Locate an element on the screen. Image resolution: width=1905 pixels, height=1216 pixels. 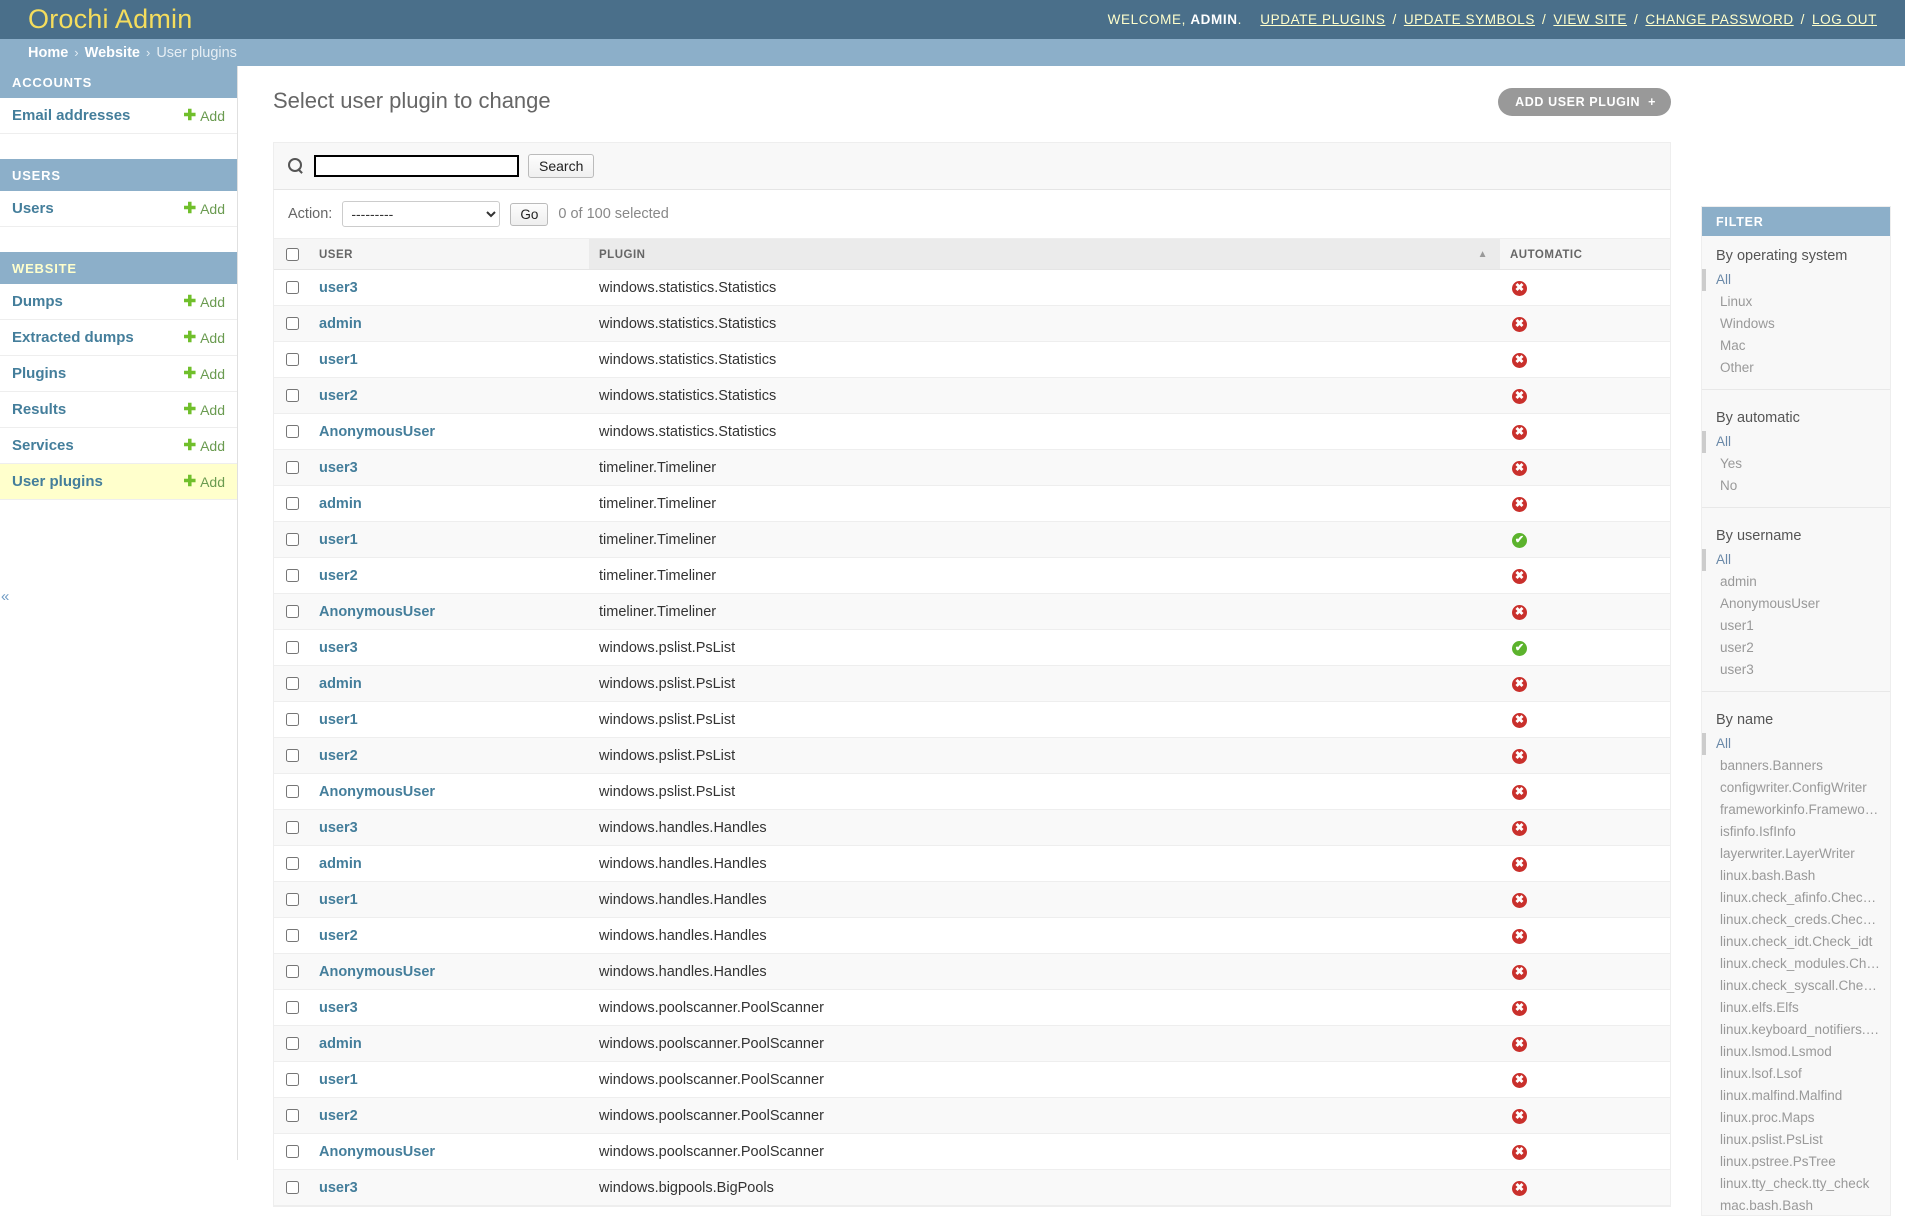
column-header-automatic: AUTOMATIC is located at coordinates (1585, 254).